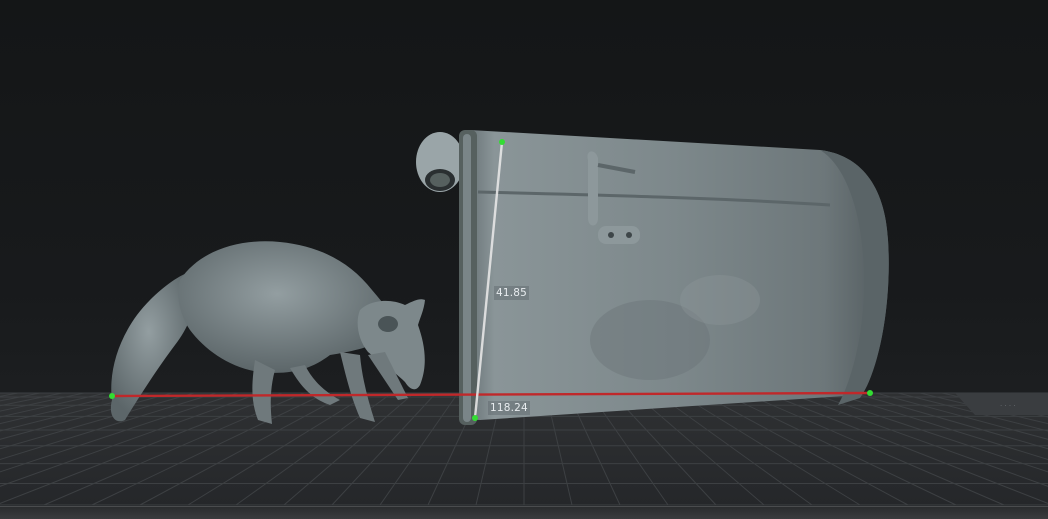  What do you see at coordinates (512, 293) in the screenshot?
I see `vertical-measurement-label: 41.85` at bounding box center [512, 293].